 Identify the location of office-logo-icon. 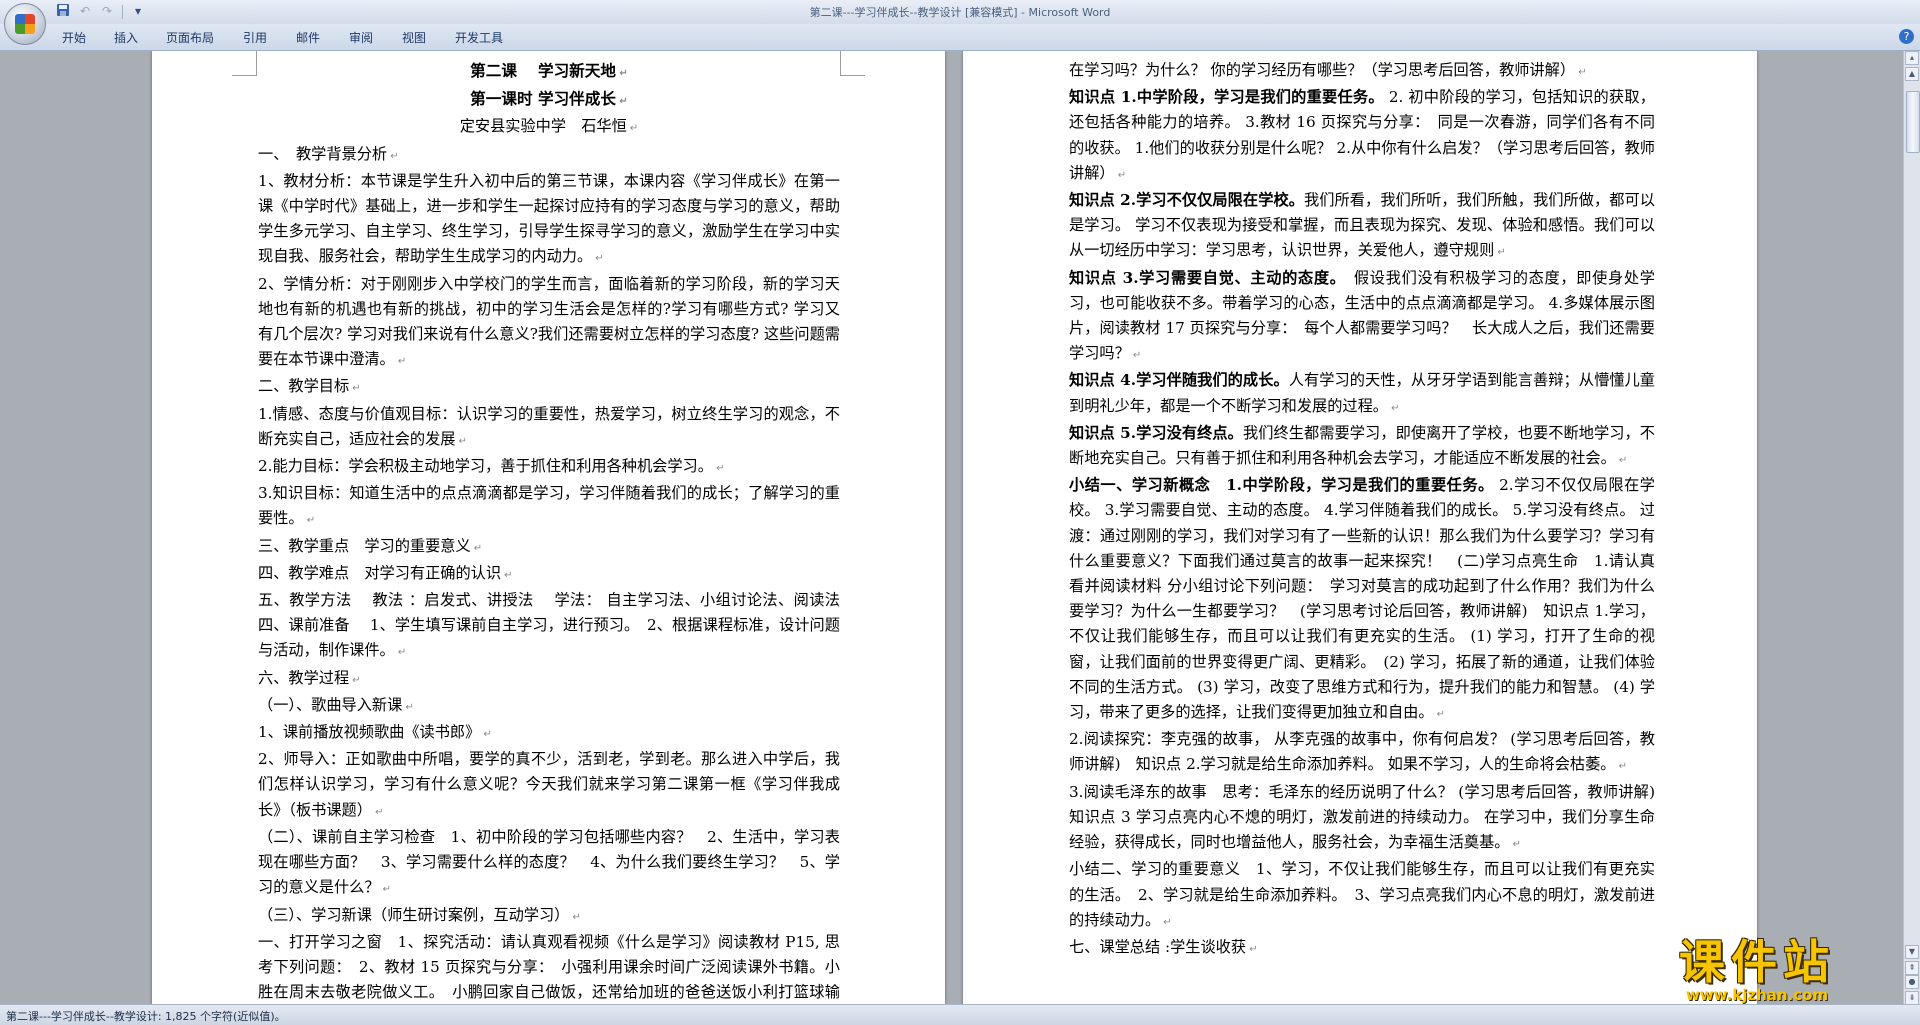
(25, 24).